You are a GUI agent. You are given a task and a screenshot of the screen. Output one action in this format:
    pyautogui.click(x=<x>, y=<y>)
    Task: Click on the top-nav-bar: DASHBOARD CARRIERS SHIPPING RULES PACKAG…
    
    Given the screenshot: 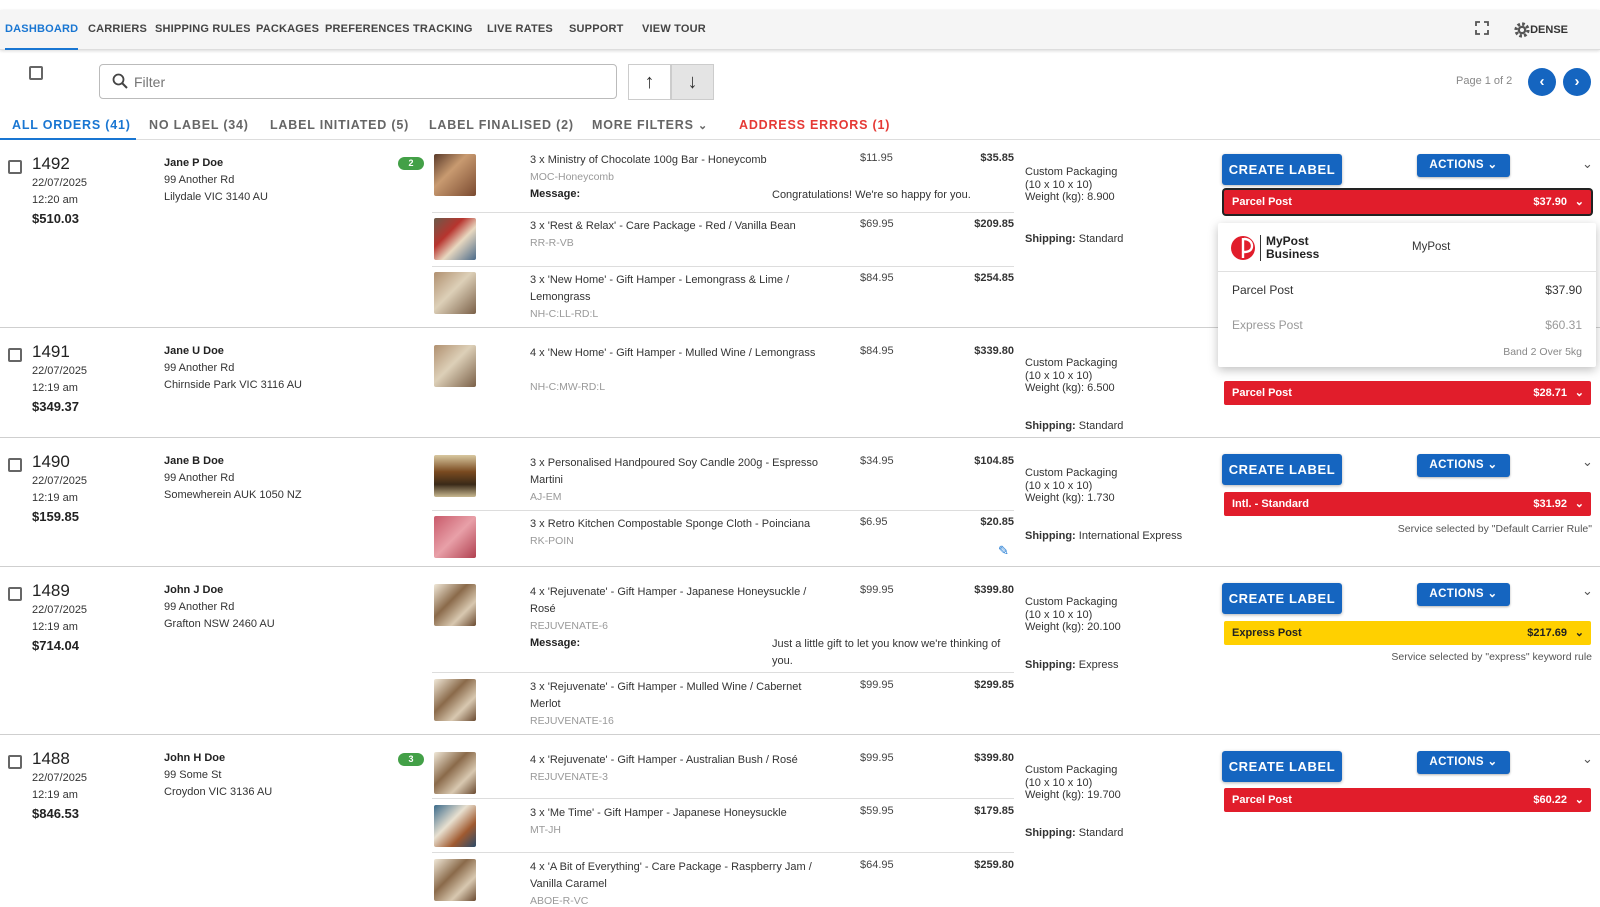 What is the action you would take?
    pyautogui.click(x=800, y=30)
    